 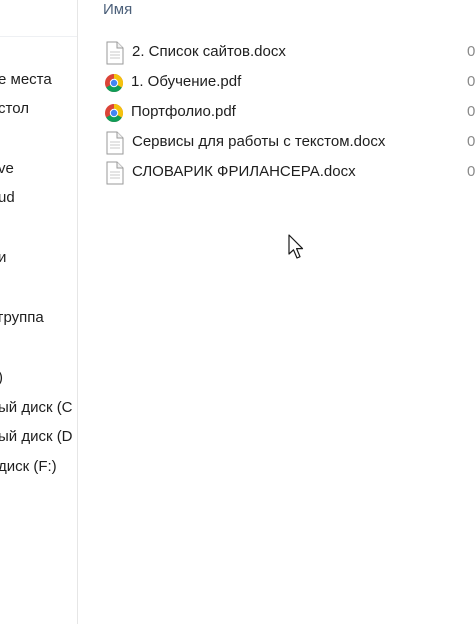 I want to click on file-name: 1. Обучение.pdf, so click(x=186, y=81).